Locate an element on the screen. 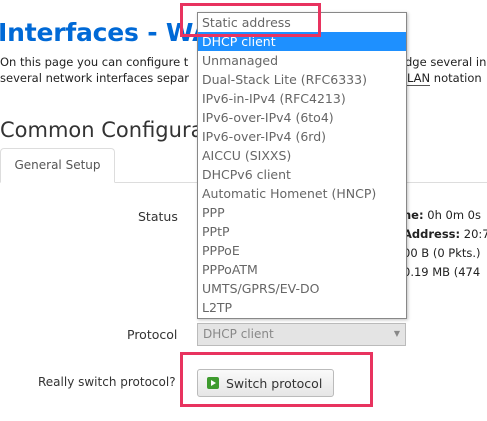 The height and width of the screenshot is (421, 487). section-title: Common Configuratio is located at coordinates (115, 130).